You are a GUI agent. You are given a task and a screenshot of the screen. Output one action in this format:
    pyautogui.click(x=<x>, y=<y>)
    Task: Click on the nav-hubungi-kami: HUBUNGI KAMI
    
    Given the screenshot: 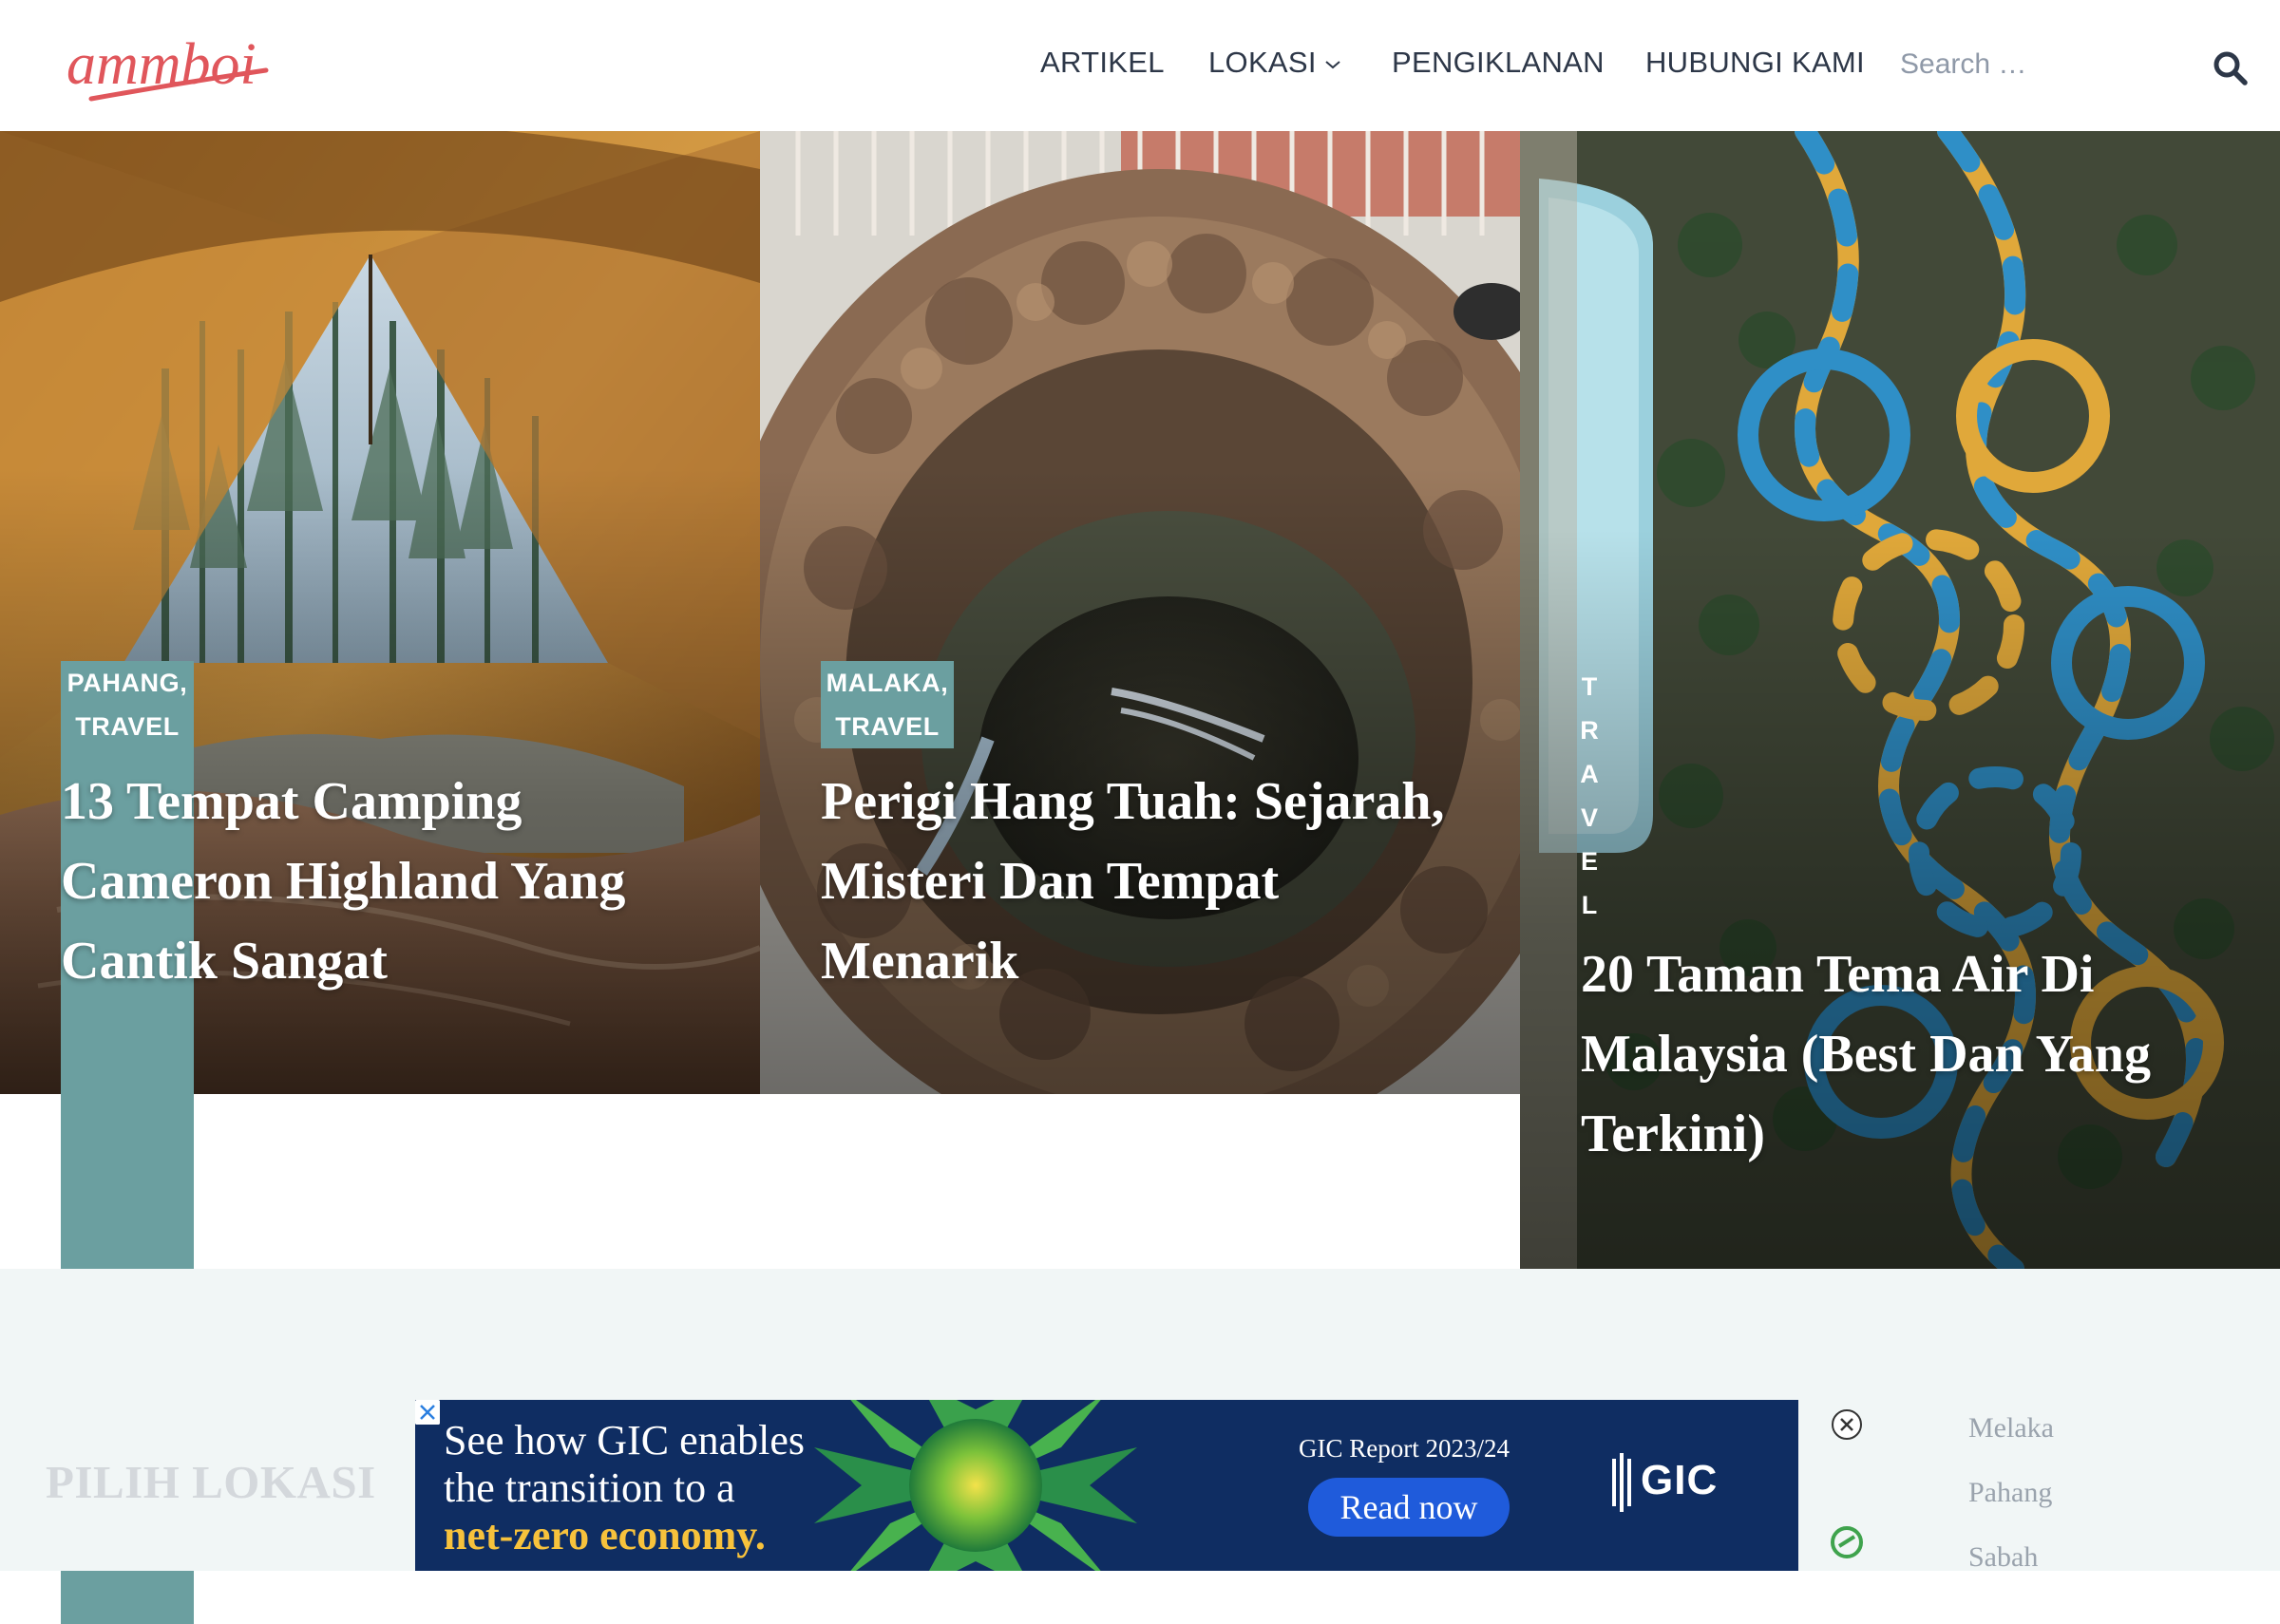 What is the action you would take?
    pyautogui.click(x=1755, y=63)
    